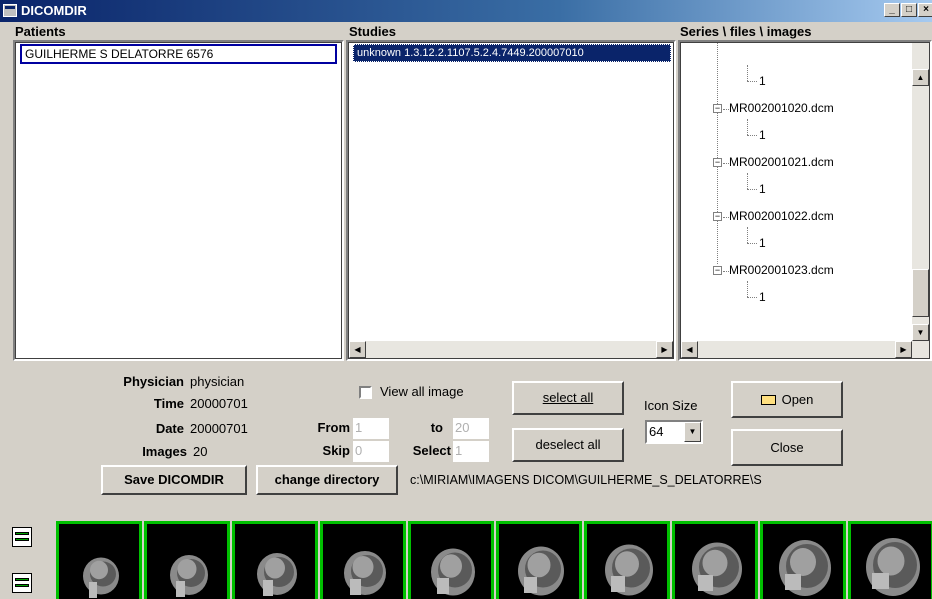 This screenshot has width=932, height=599. Describe the element at coordinates (892, 10) in the screenshot. I see `minimize-button: _` at that location.